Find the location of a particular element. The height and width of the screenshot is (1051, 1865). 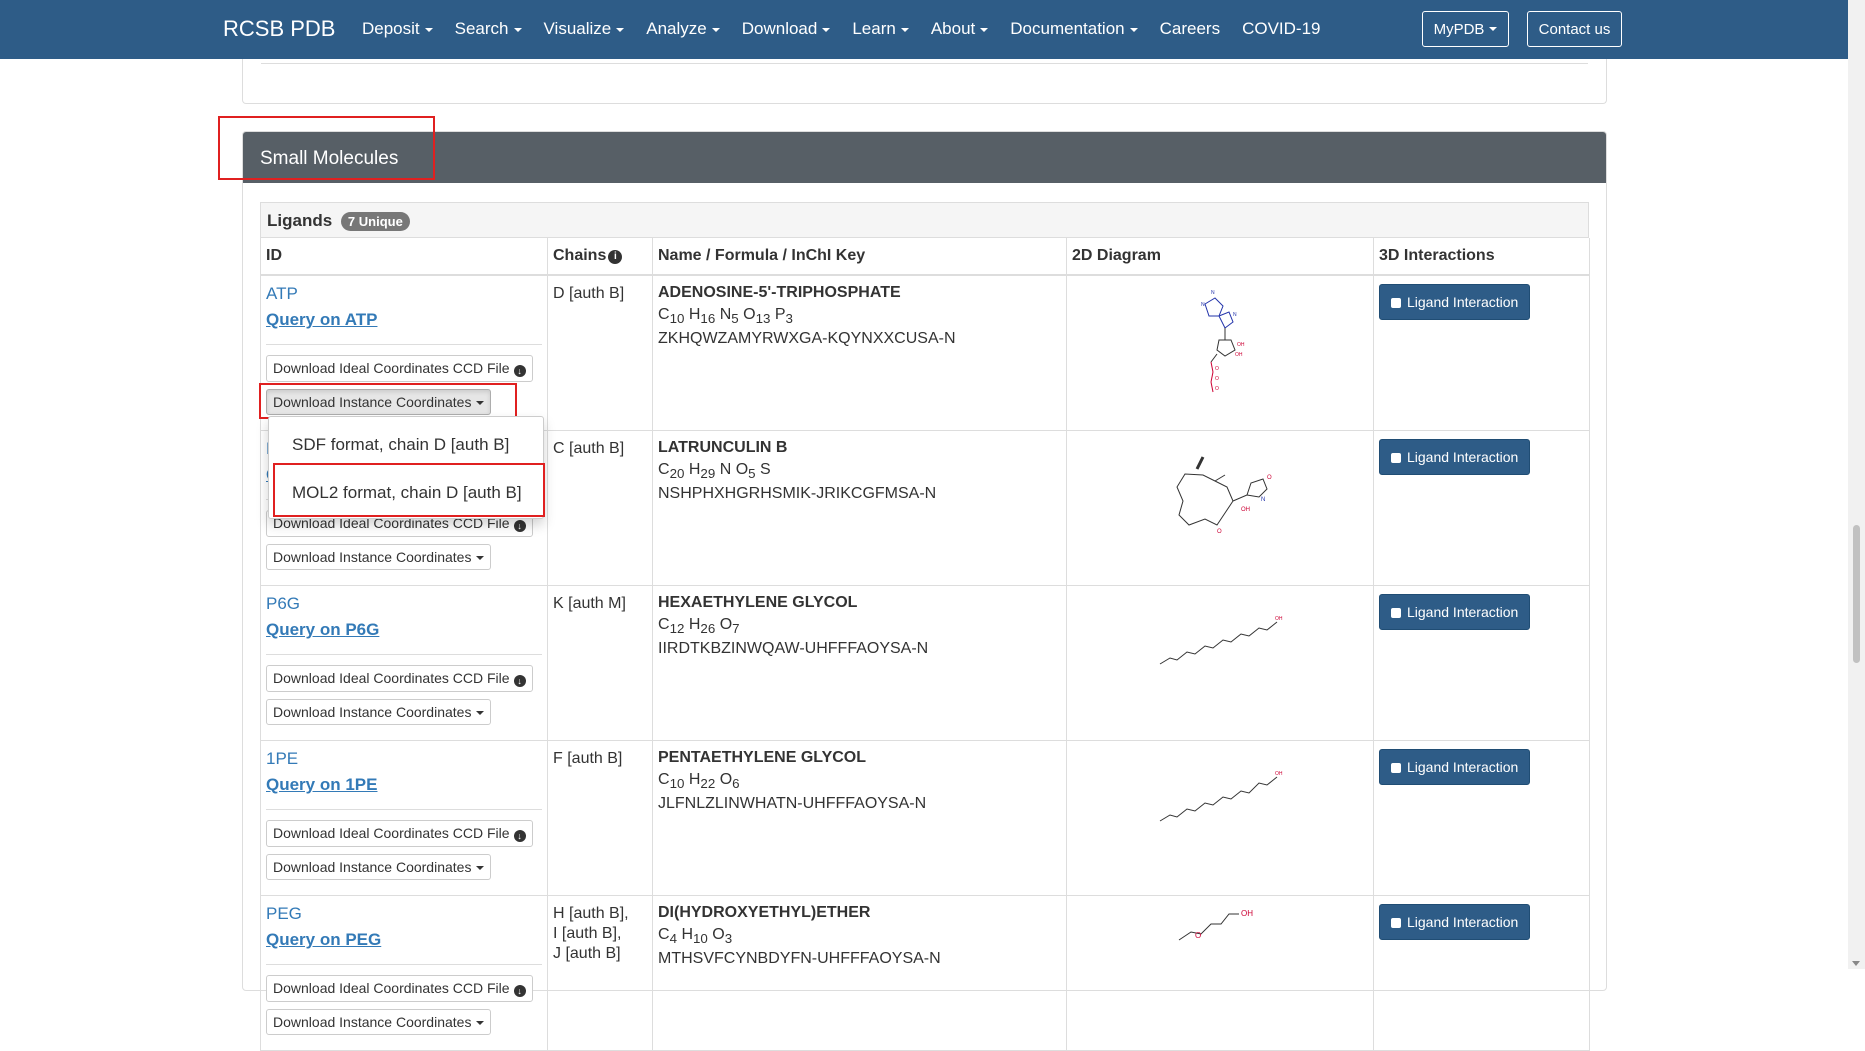

formula-count: 3 is located at coordinates (728, 939).